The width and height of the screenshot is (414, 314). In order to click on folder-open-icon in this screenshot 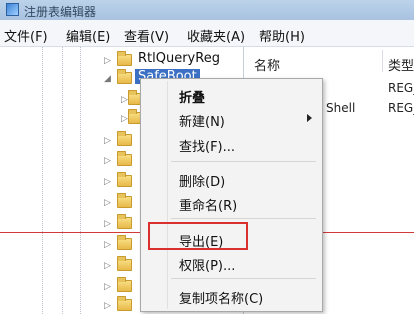, I will do `click(124, 76)`.